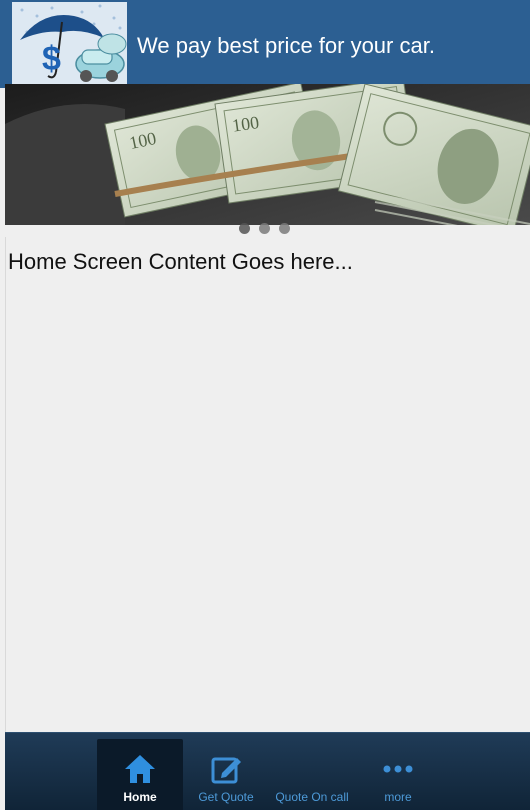  What do you see at coordinates (286, 45) in the screenshot?
I see `header-tagline: We pay best price for your car.` at bounding box center [286, 45].